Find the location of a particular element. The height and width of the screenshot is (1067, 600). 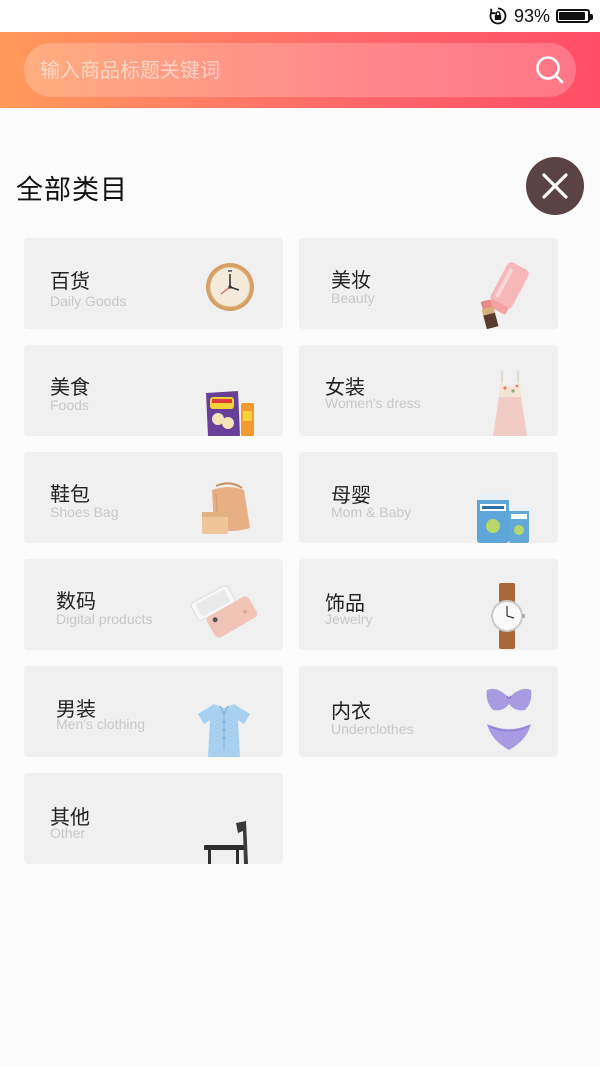

status-bar: 93% is located at coordinates (300, 16).